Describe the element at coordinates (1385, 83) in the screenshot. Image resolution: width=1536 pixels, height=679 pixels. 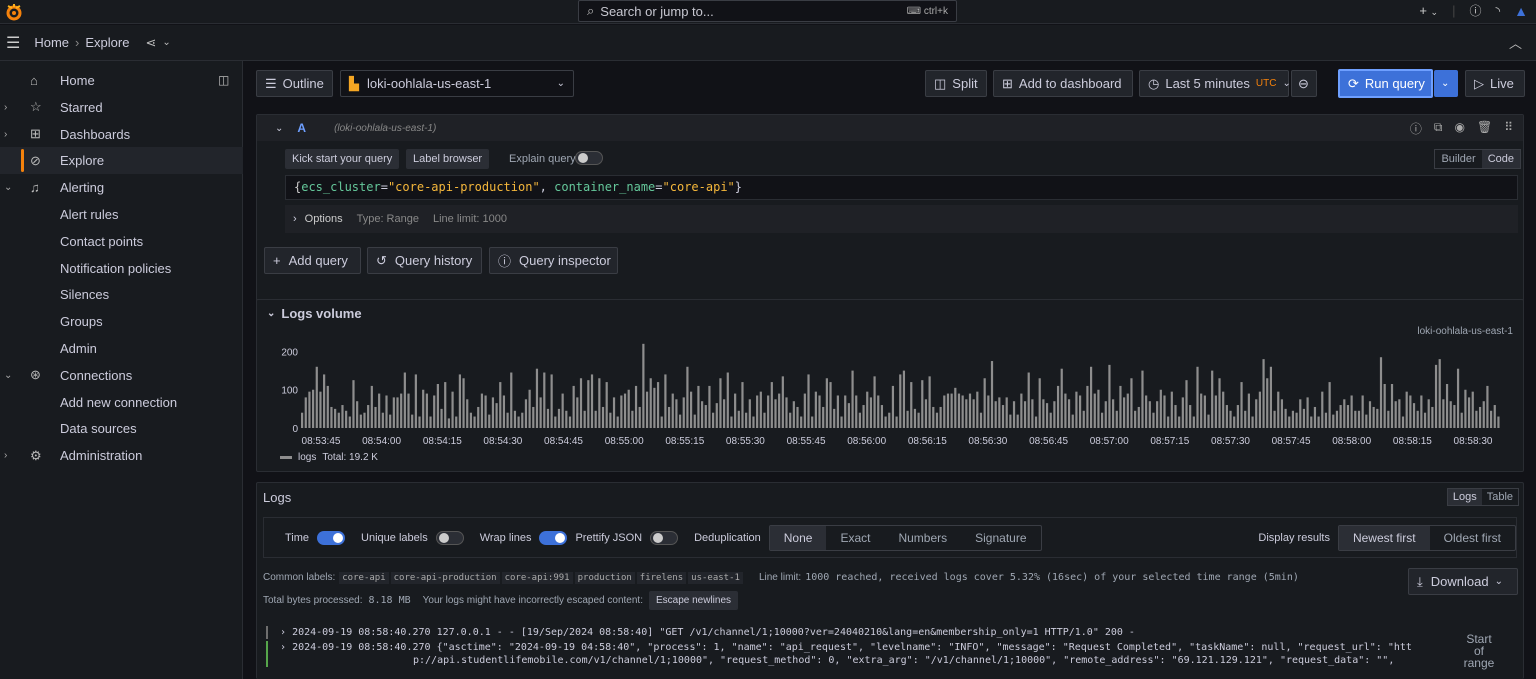
I see `run-query-button: ⟳ Run query` at that location.